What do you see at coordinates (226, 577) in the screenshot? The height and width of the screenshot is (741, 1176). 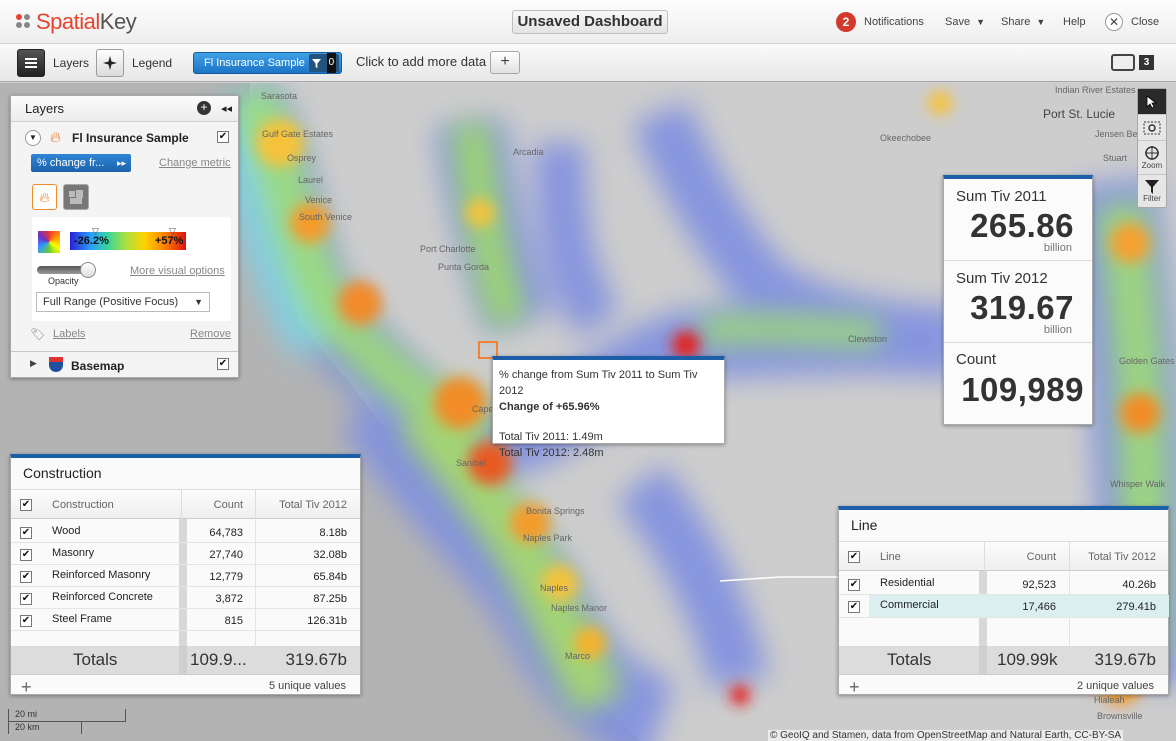 I see `table-cell: 12,779` at bounding box center [226, 577].